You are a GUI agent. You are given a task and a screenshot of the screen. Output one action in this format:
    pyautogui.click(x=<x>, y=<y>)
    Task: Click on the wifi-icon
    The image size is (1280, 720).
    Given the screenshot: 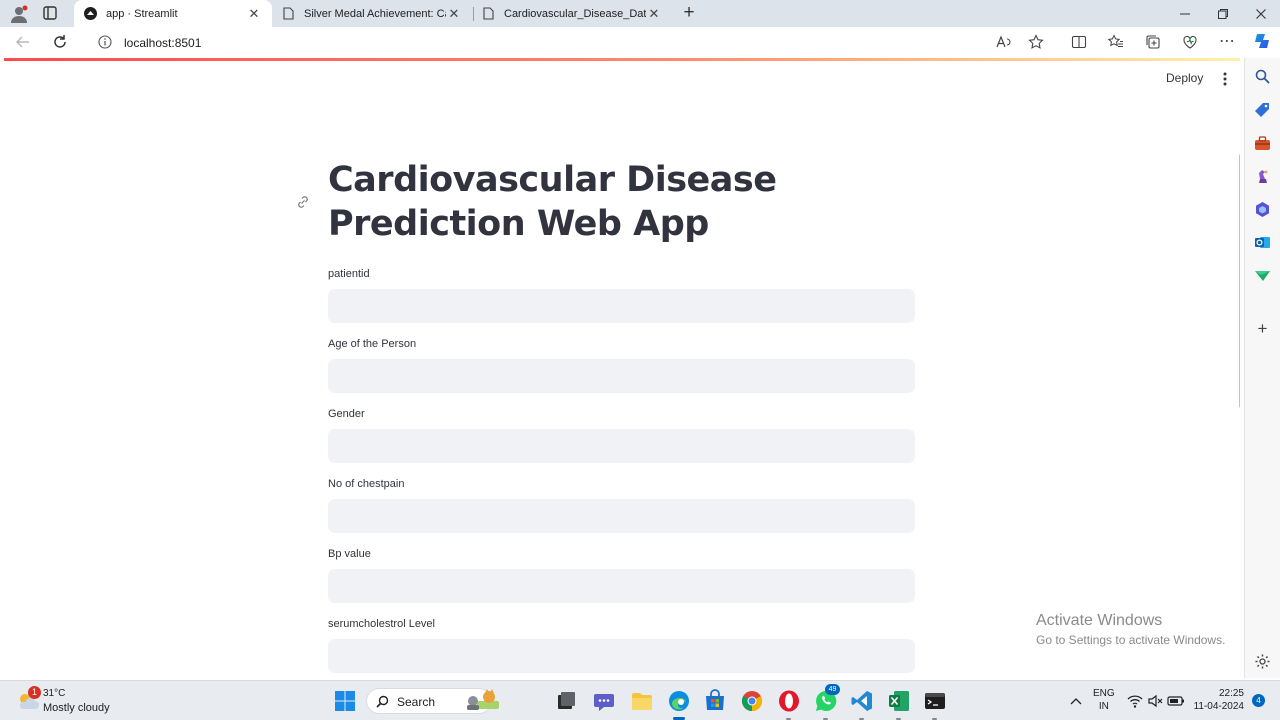 What is the action you would take?
    pyautogui.click(x=1135, y=701)
    